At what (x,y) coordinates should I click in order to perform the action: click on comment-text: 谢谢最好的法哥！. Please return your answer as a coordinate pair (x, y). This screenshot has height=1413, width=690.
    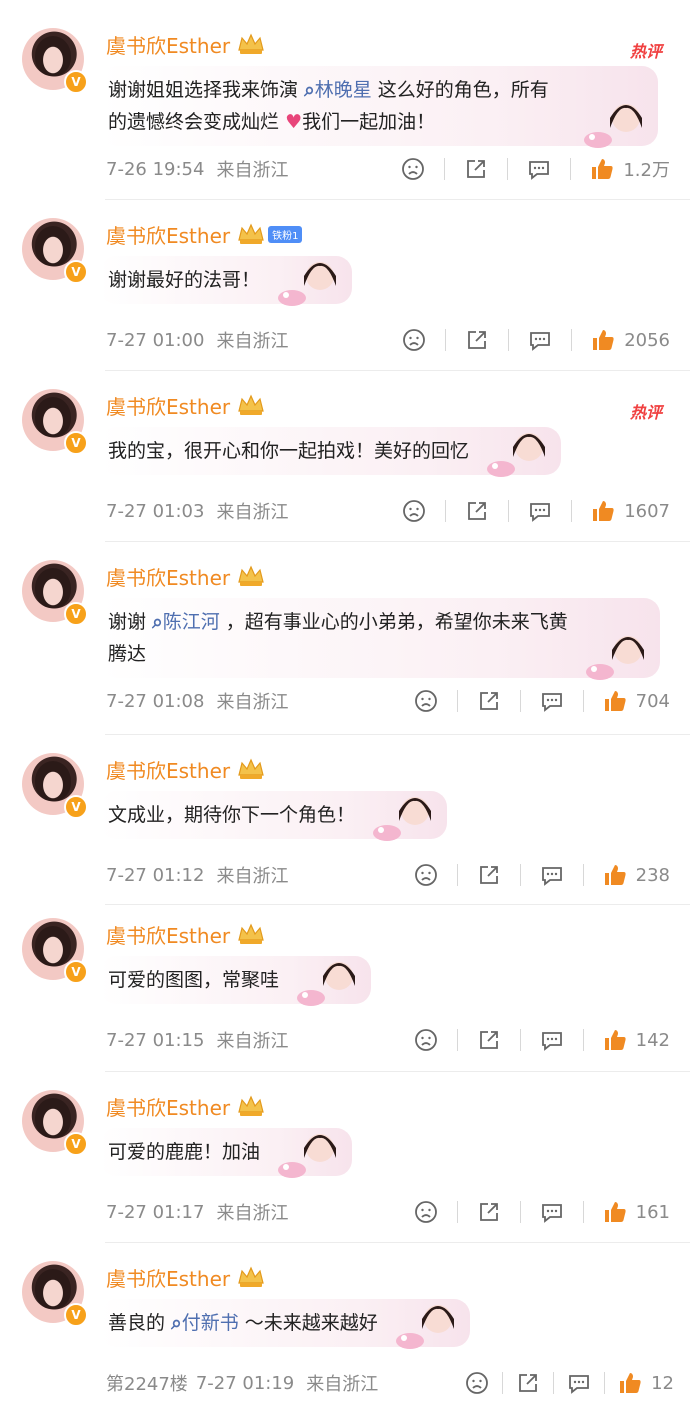
    Looking at the image, I should click on (184, 280).